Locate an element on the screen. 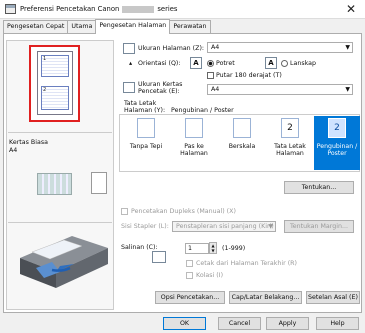  layout-label: Tata Letak Halaman is located at coordinates (290, 150).